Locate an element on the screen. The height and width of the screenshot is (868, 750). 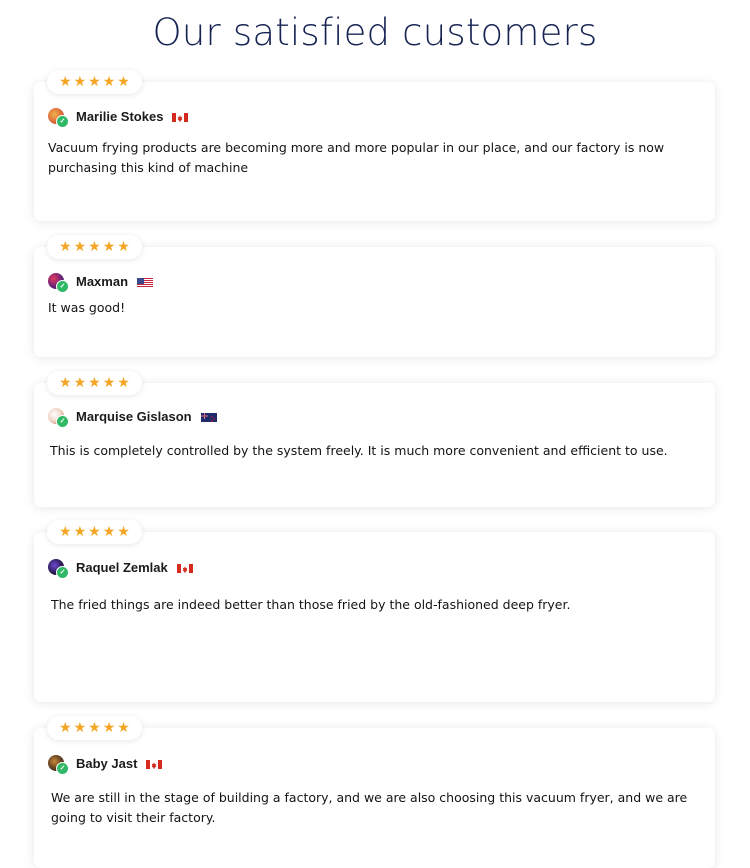
reviewer-name: Raquel Zemlak is located at coordinates (122, 567).